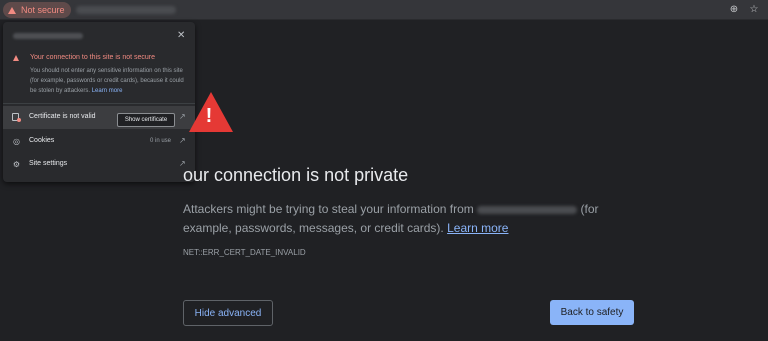 The height and width of the screenshot is (341, 768). What do you see at coordinates (592, 312) in the screenshot?
I see `back-to-safety-button: Back to safety` at bounding box center [592, 312].